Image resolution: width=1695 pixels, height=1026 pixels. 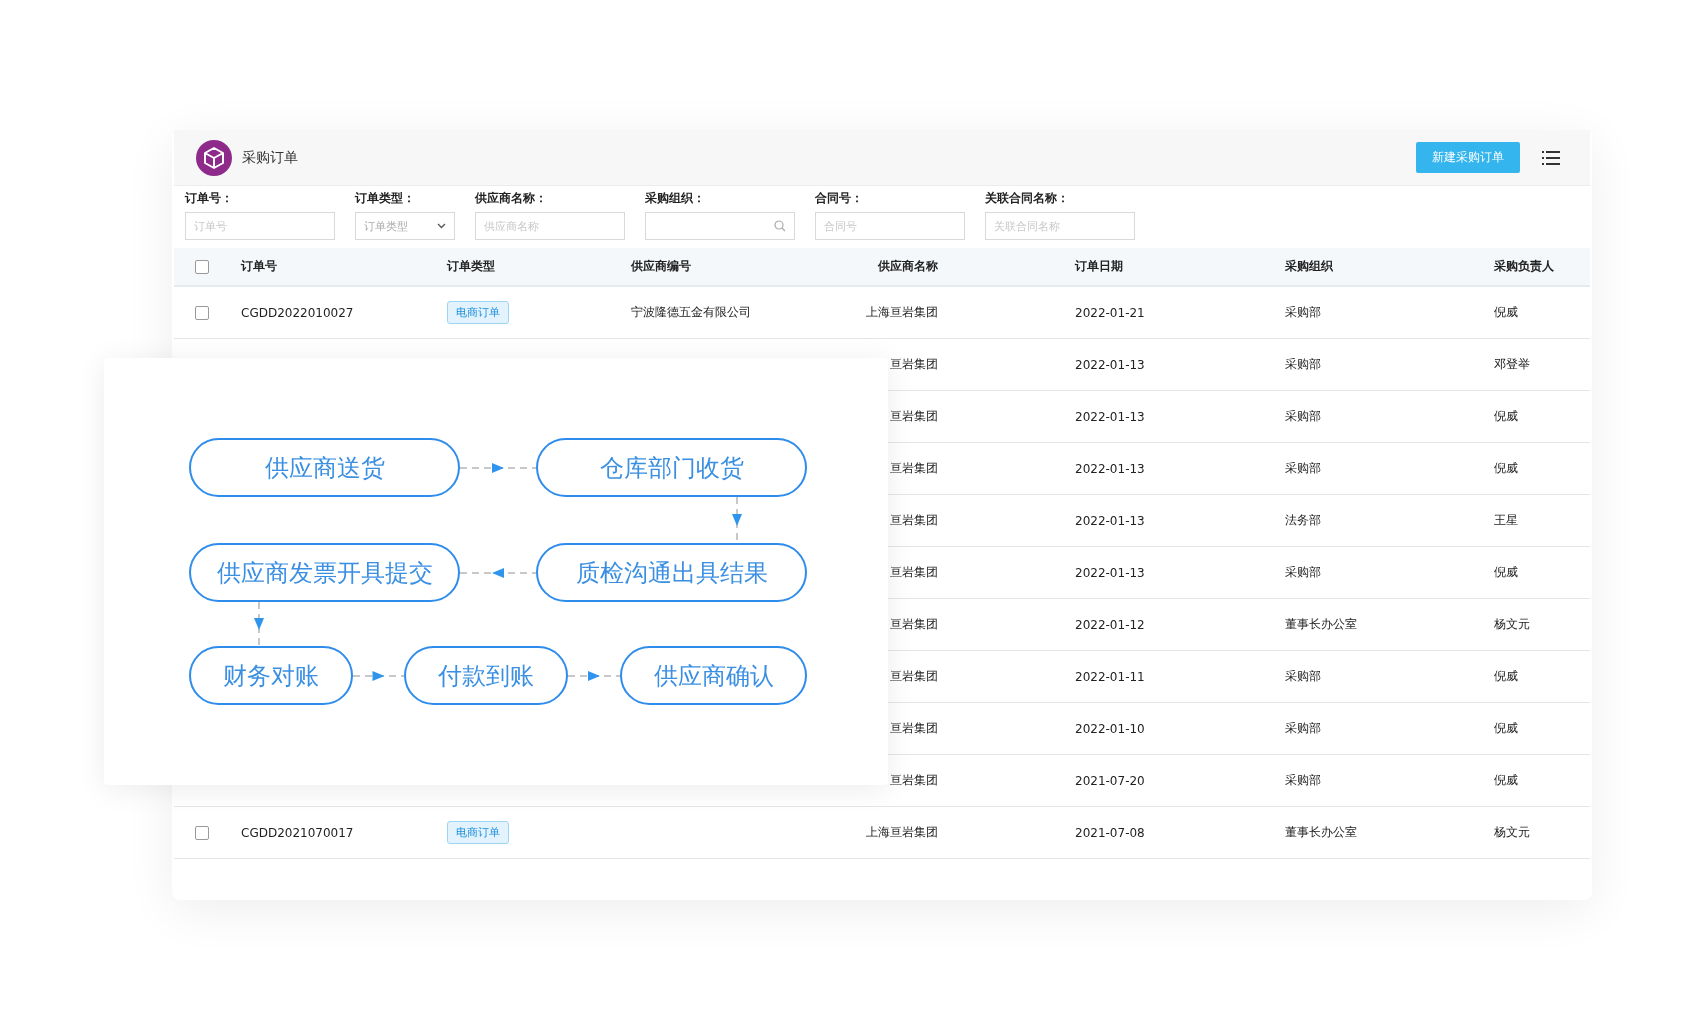 What do you see at coordinates (324, 467) in the screenshot?
I see `flow-step: 供应商送货` at bounding box center [324, 467].